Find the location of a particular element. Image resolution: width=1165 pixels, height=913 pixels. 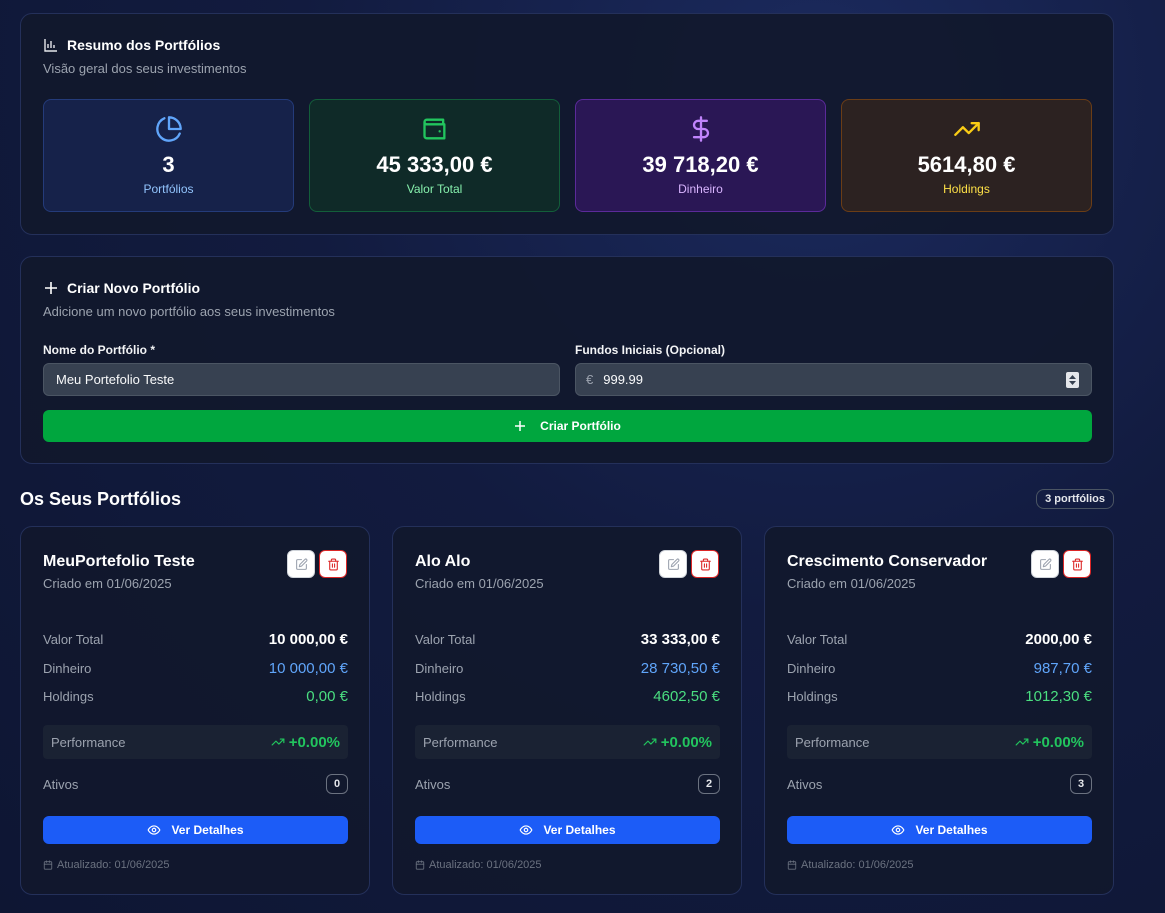

create-portfolio-button: Criar Portfólio is located at coordinates (567, 426).